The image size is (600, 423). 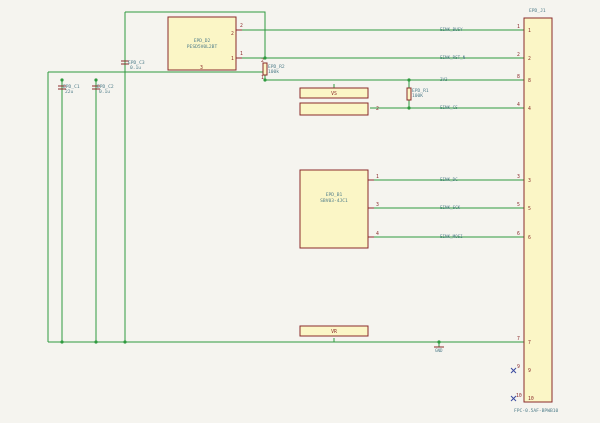 I want to click on ref-label: EPD_D2, so click(x=202, y=41).